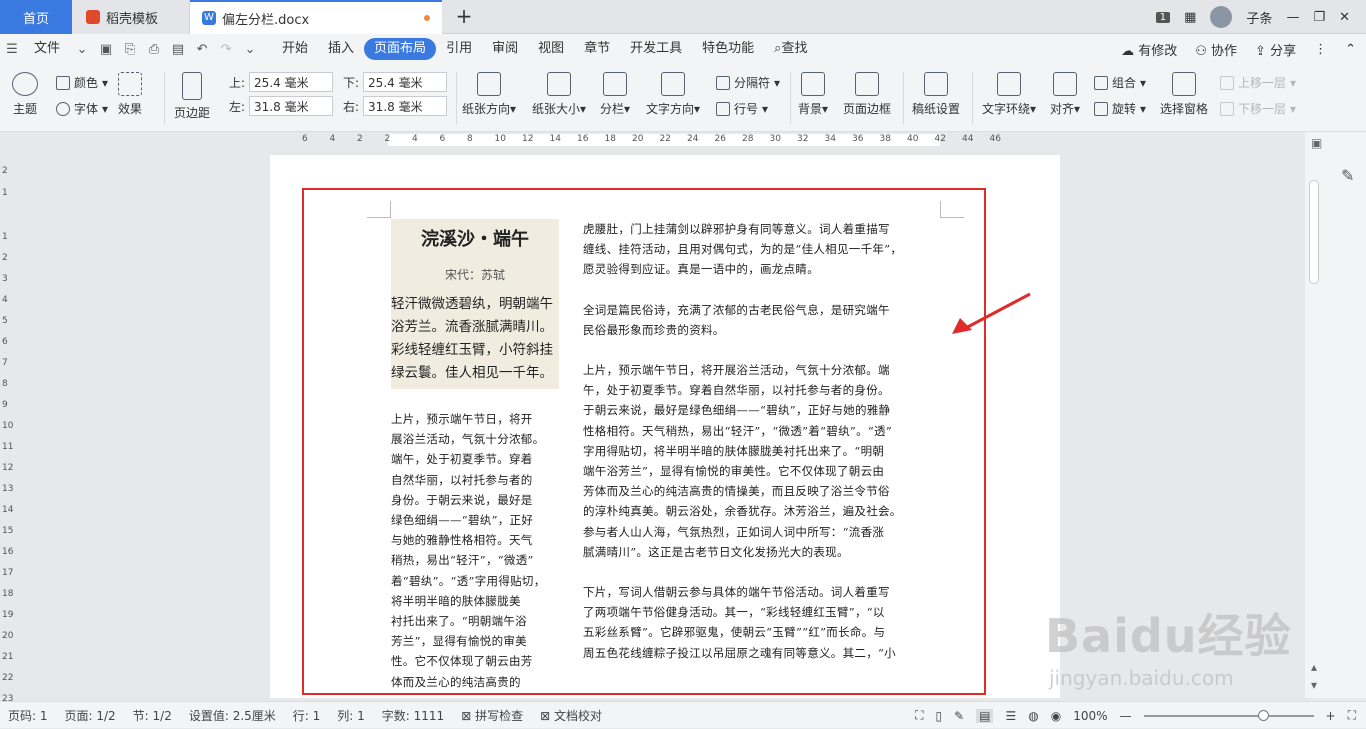 The height and width of the screenshot is (729, 1366). I want to click on vertical-scrollbar, so click(1314, 232).